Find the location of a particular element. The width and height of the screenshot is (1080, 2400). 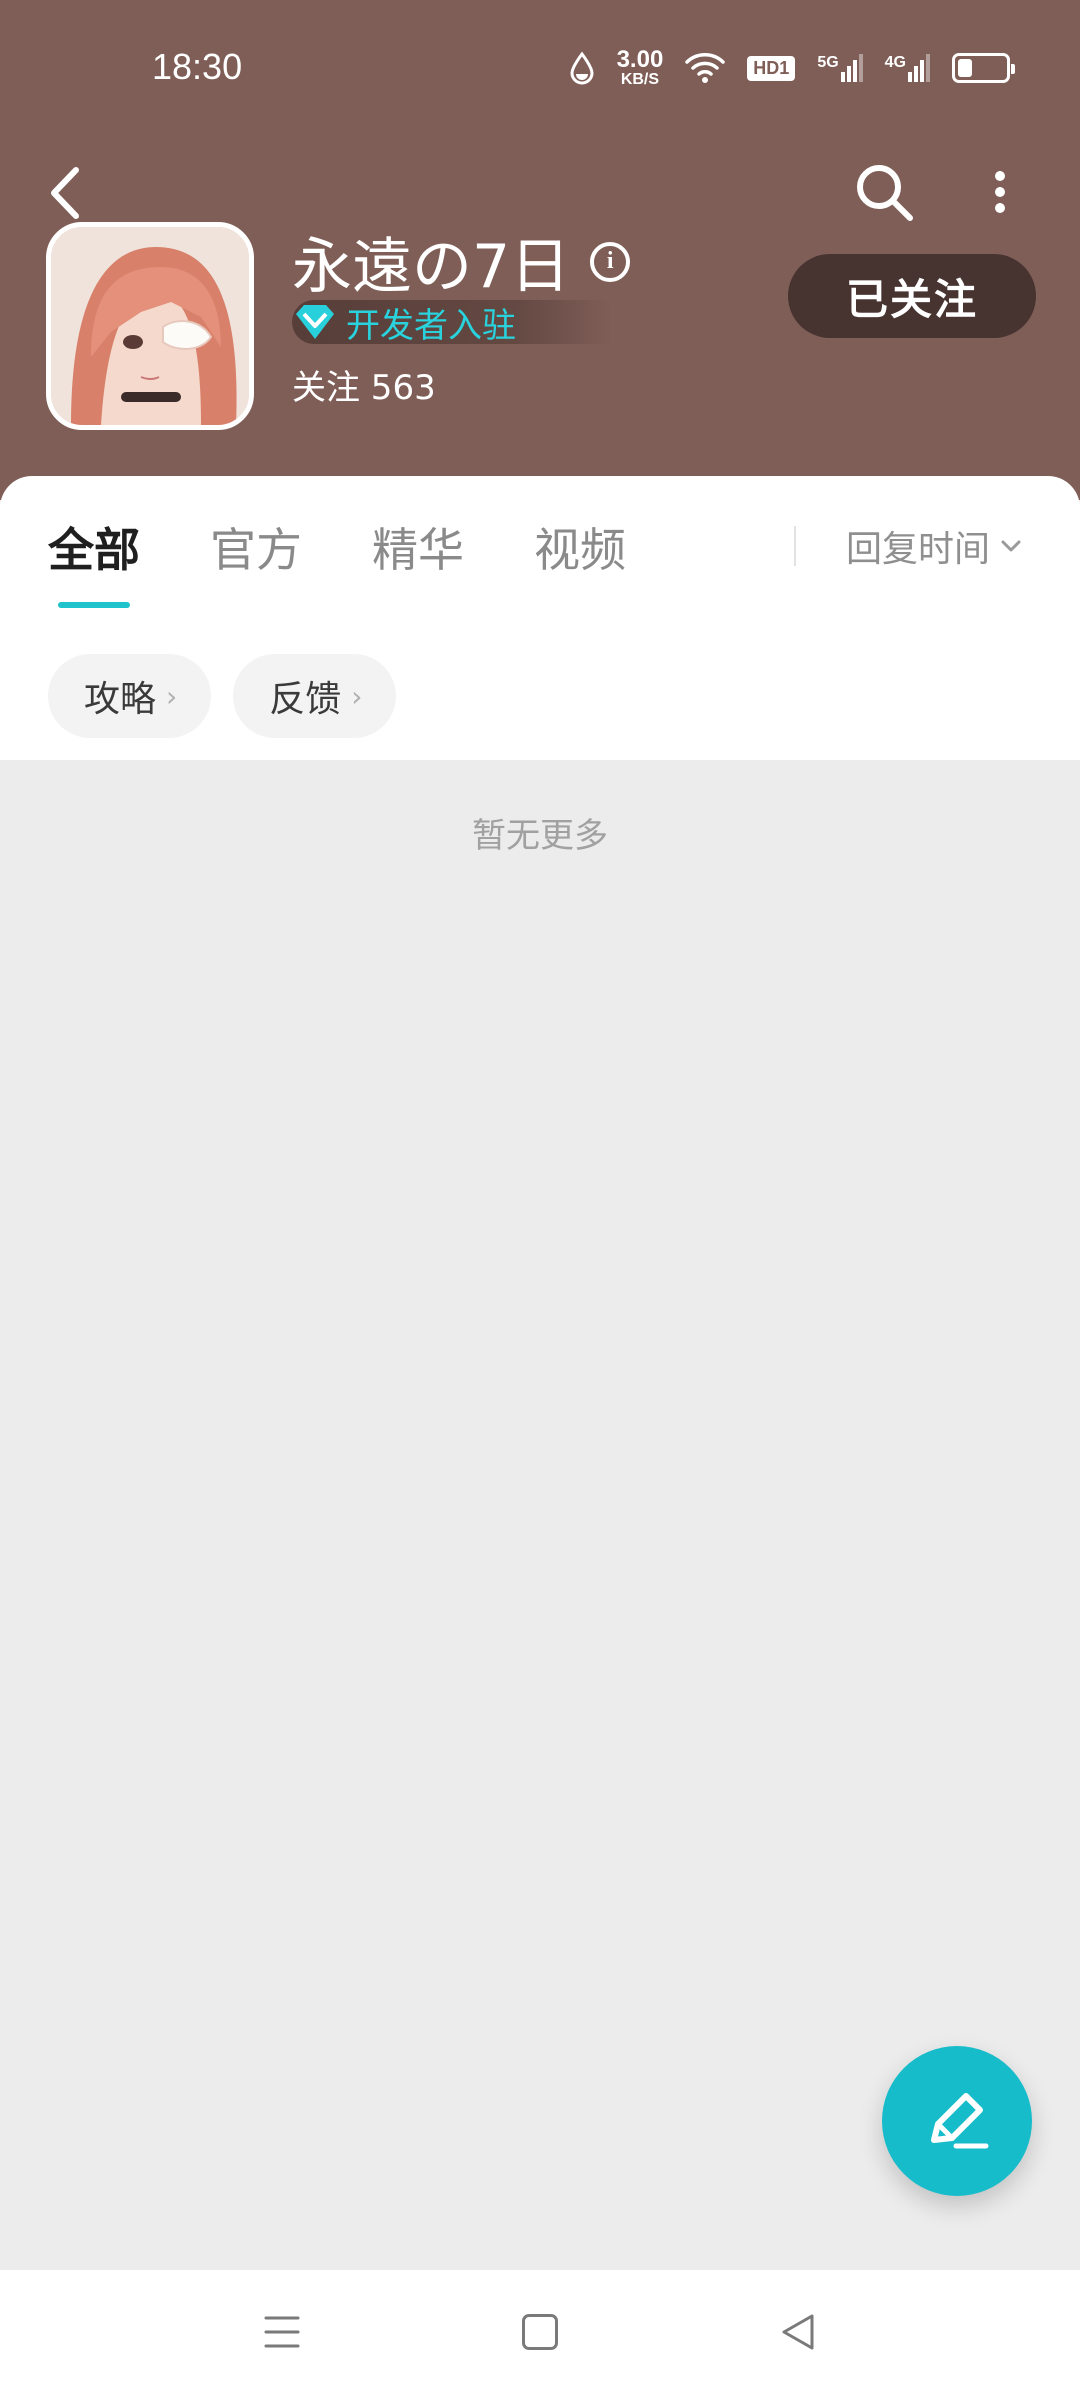

tab-featured: 精华 is located at coordinates (418, 547).